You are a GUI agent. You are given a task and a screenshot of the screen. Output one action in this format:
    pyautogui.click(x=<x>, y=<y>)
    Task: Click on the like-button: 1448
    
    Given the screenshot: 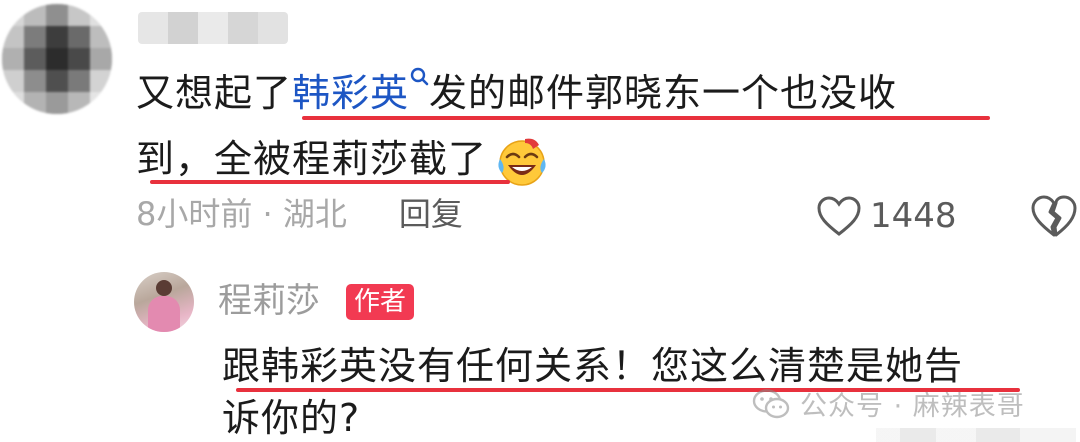 What is the action you would take?
    pyautogui.click(x=886, y=216)
    